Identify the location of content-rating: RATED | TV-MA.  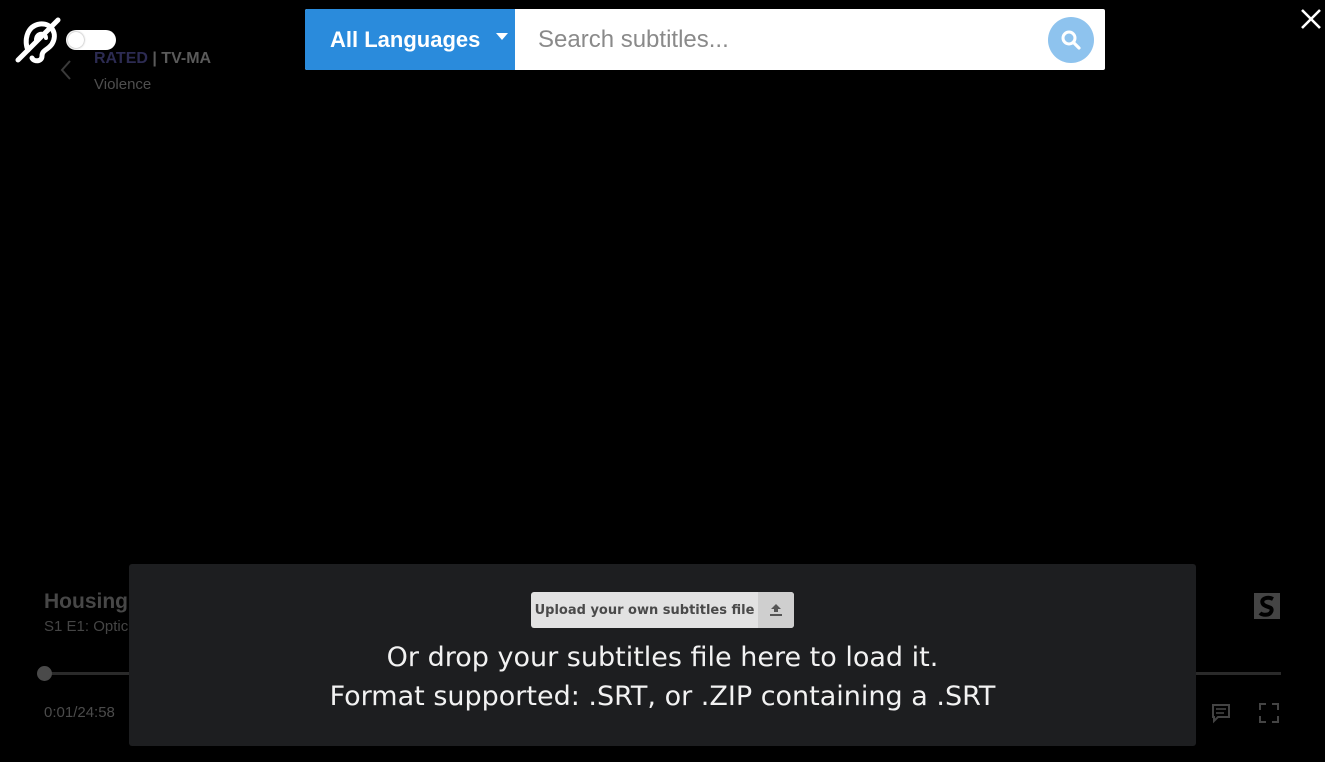
(152, 59).